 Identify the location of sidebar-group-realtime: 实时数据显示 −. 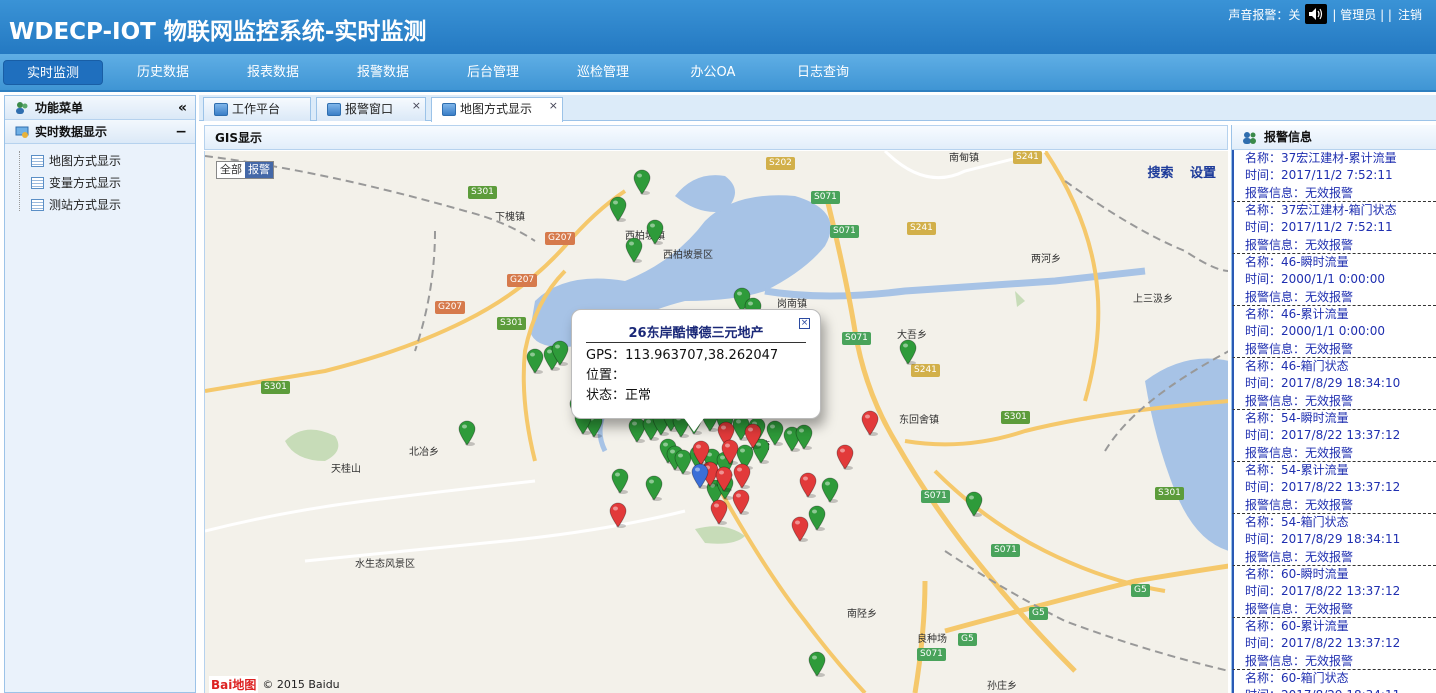
(100, 132).